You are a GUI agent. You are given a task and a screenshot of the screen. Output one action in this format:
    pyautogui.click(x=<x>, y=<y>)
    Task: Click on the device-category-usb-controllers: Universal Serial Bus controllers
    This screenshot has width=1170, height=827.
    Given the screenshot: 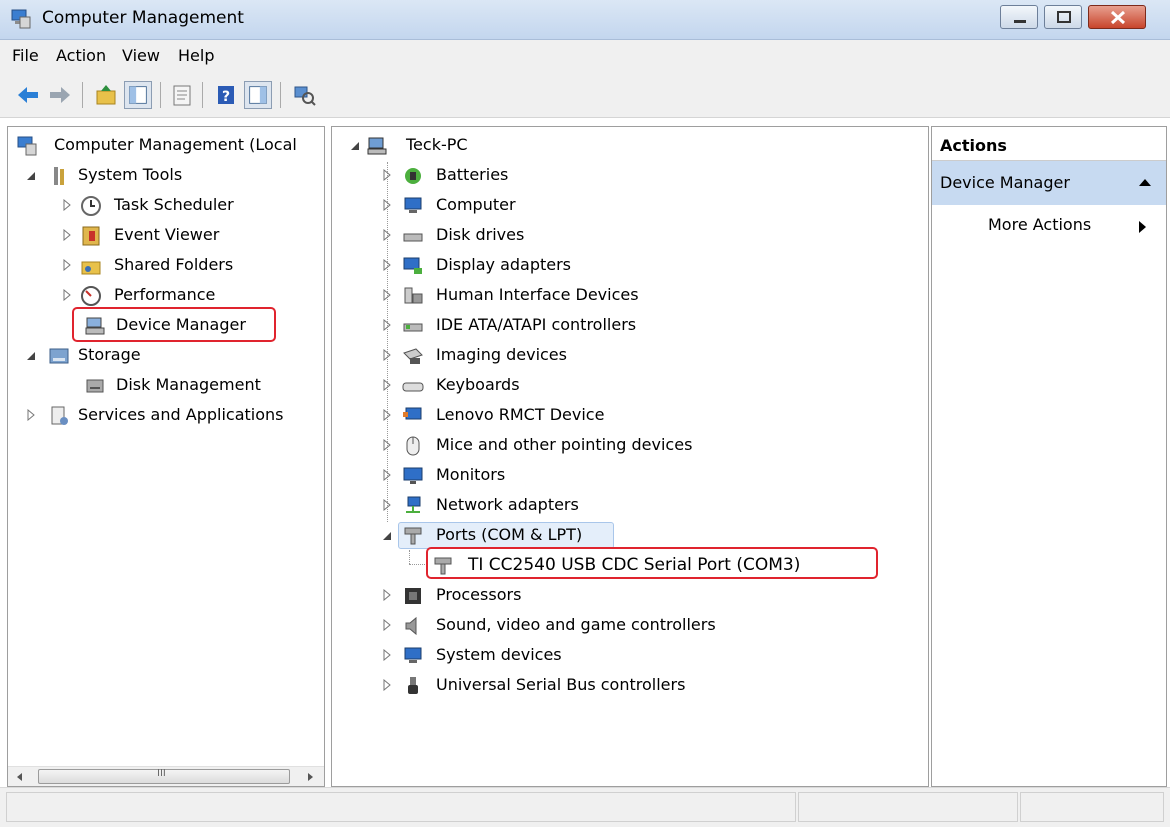 What is the action you would take?
    pyautogui.click(x=630, y=686)
    